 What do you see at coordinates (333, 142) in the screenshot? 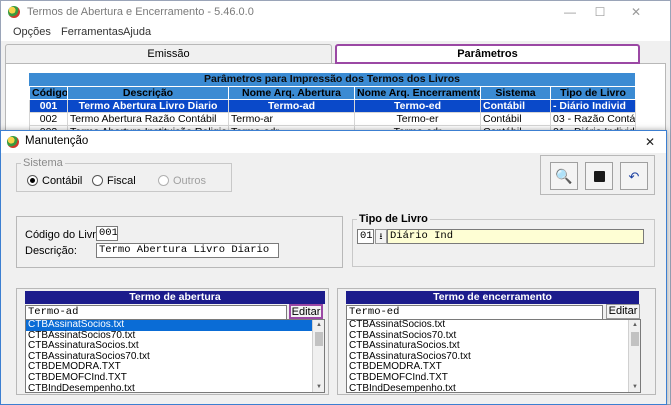
I see `dialog-title-bar: Manutenção ✕` at bounding box center [333, 142].